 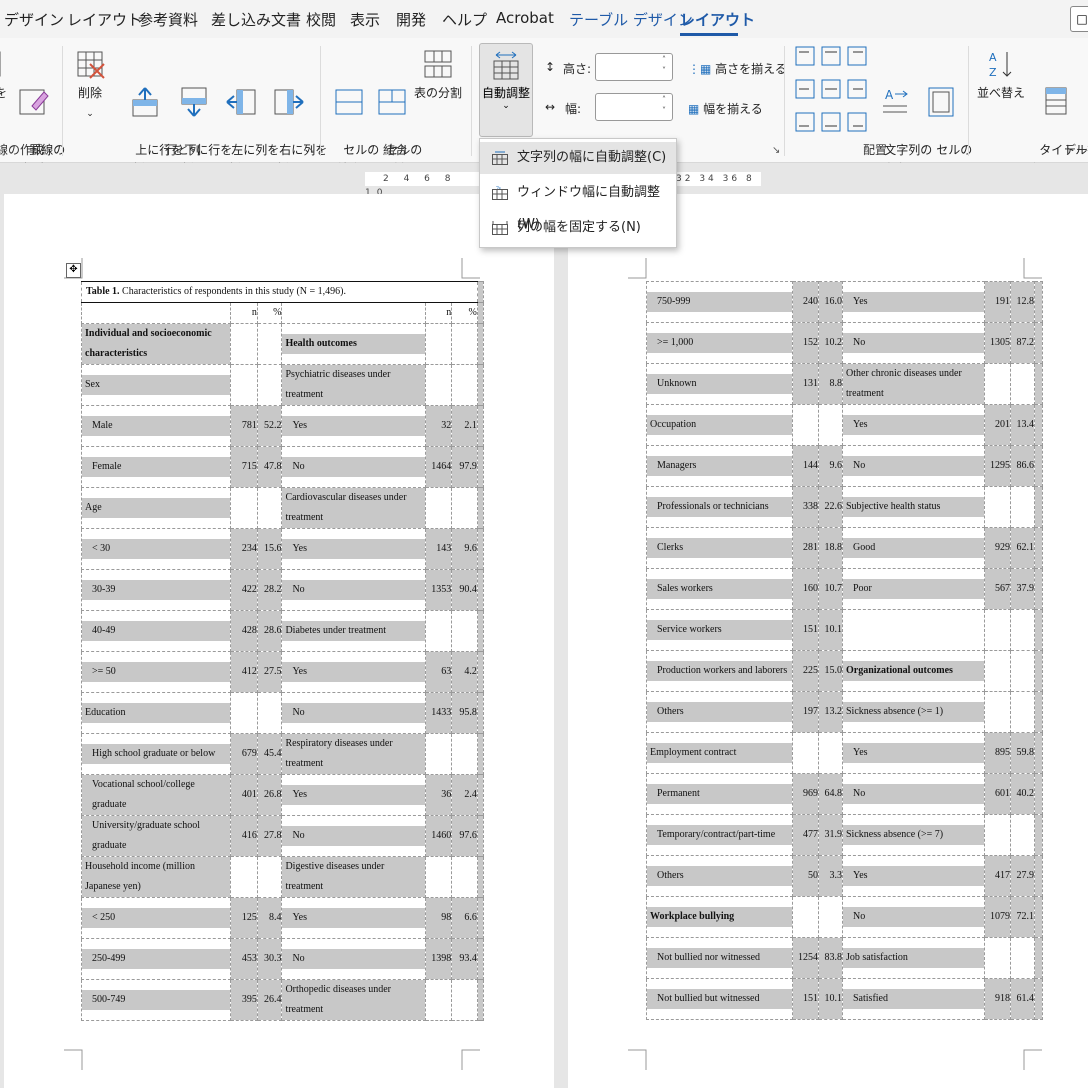 What do you see at coordinates (719, 958) in the screenshot?
I see `row-label-cell: Not bullied nor witnessed` at bounding box center [719, 958].